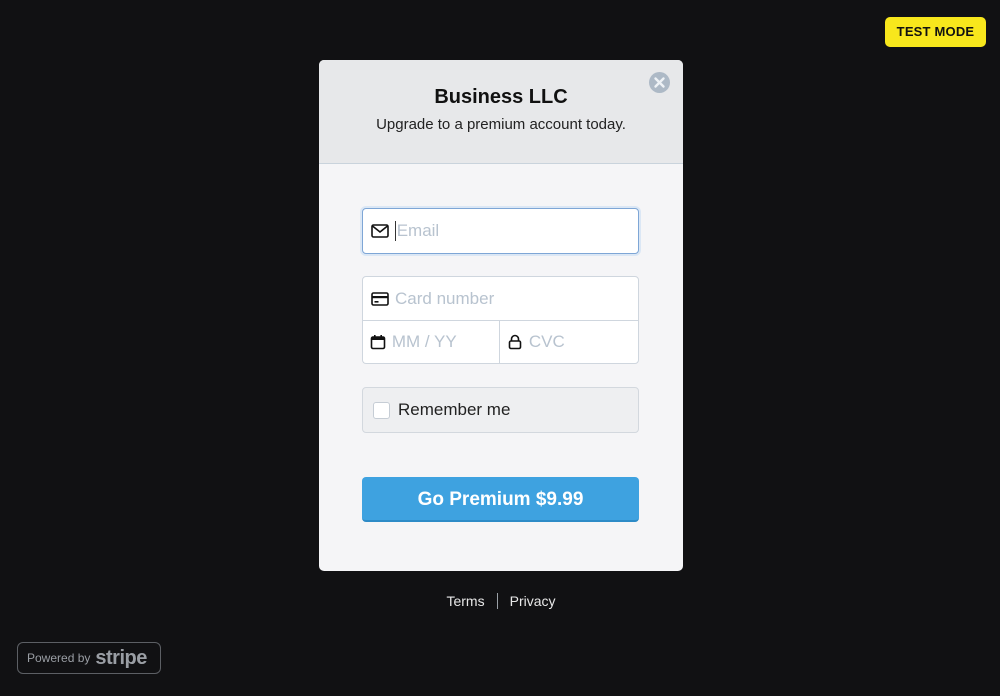  Describe the element at coordinates (501, 601) in the screenshot. I see `footer-links: Terms Privacy` at that location.